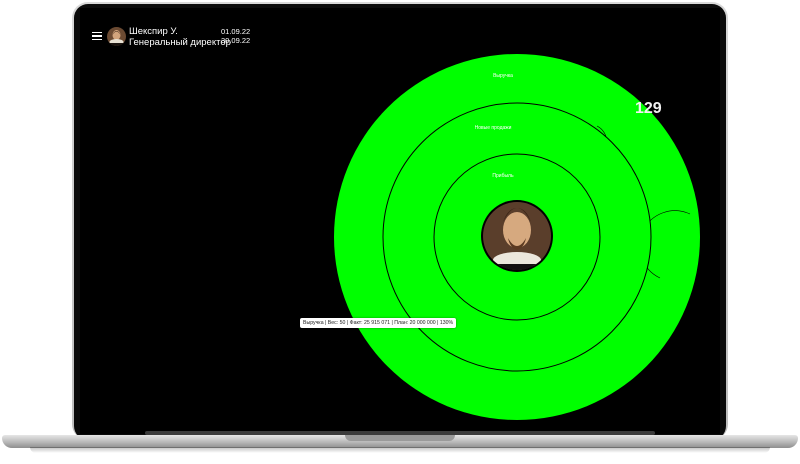 The height and width of the screenshot is (464, 800). Describe the element at coordinates (400, 450) in the screenshot. I see `laptop-shadow` at that location.